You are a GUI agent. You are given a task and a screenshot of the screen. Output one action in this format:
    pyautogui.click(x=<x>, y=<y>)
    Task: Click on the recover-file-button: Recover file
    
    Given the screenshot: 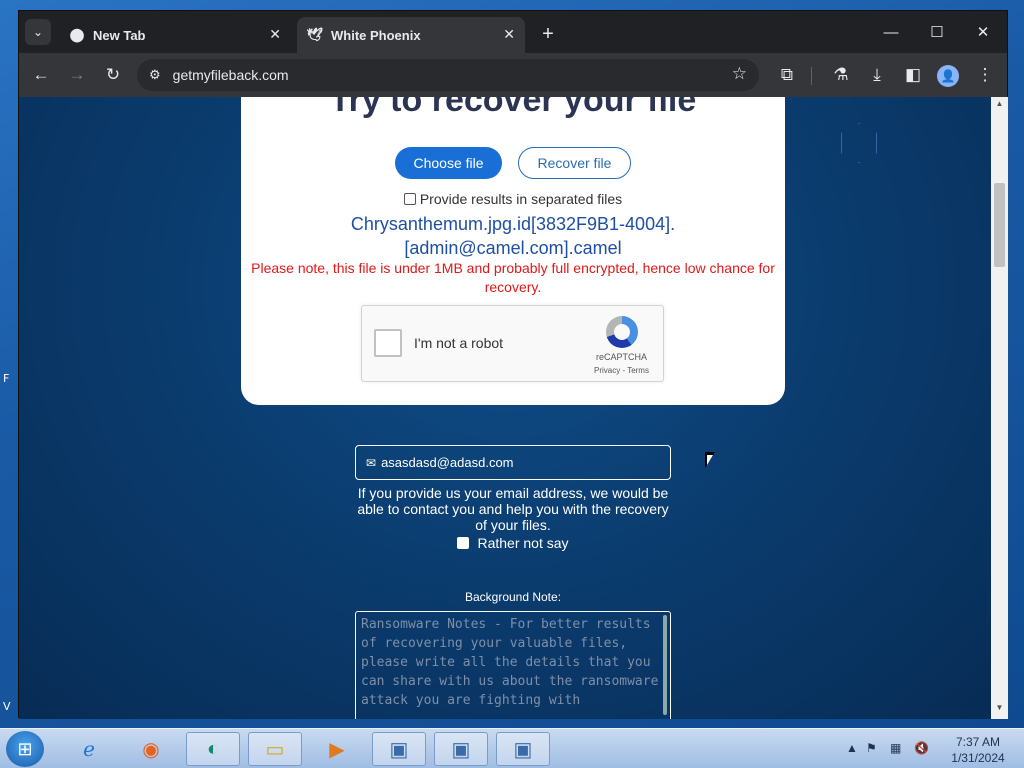 What is the action you would take?
    pyautogui.click(x=574, y=163)
    